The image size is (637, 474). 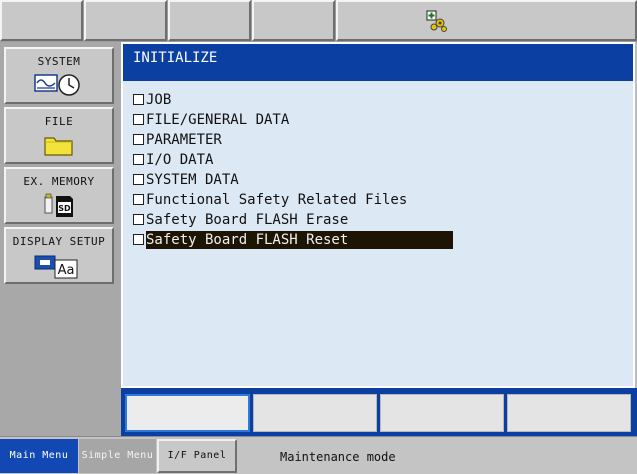 I want to click on side-menu-ex-memory: EX. MEMORY SD, so click(x=59, y=195).